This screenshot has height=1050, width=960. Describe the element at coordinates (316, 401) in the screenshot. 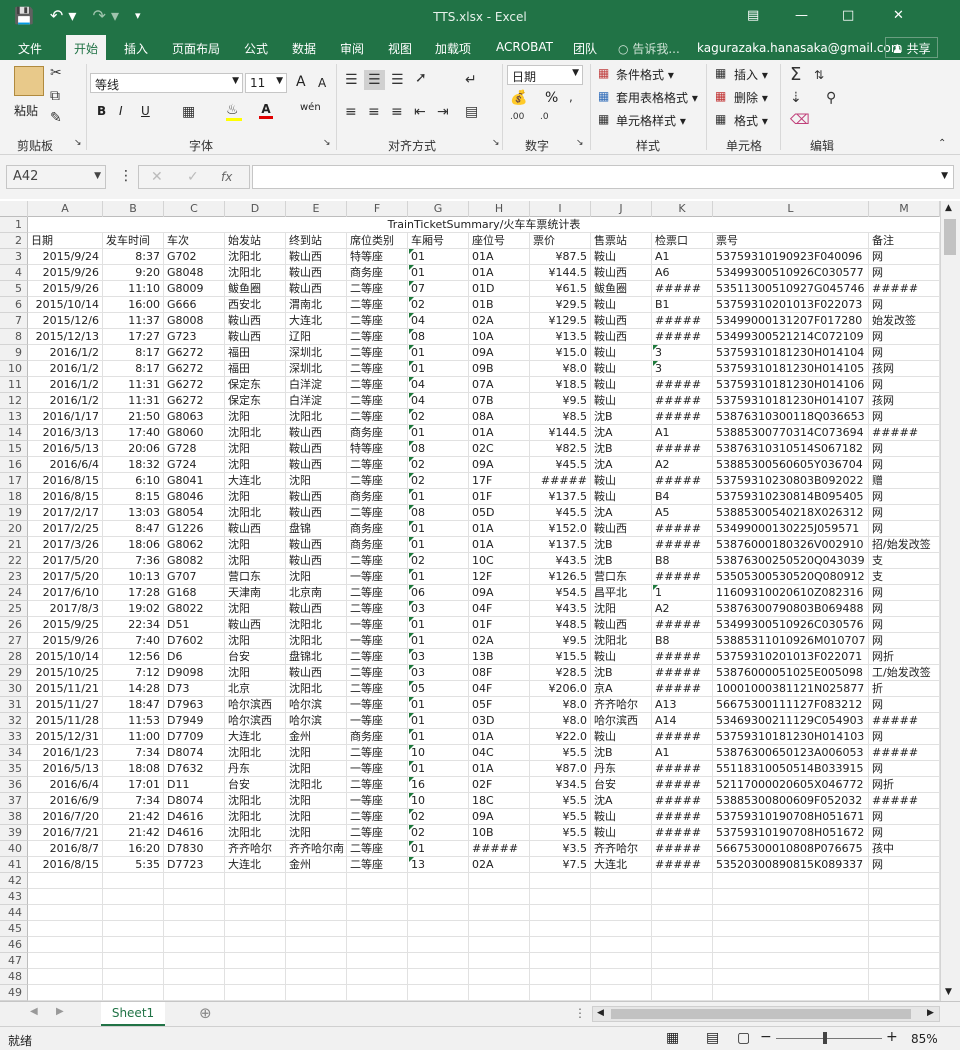

I see `table-cell: 白洋淀` at that location.